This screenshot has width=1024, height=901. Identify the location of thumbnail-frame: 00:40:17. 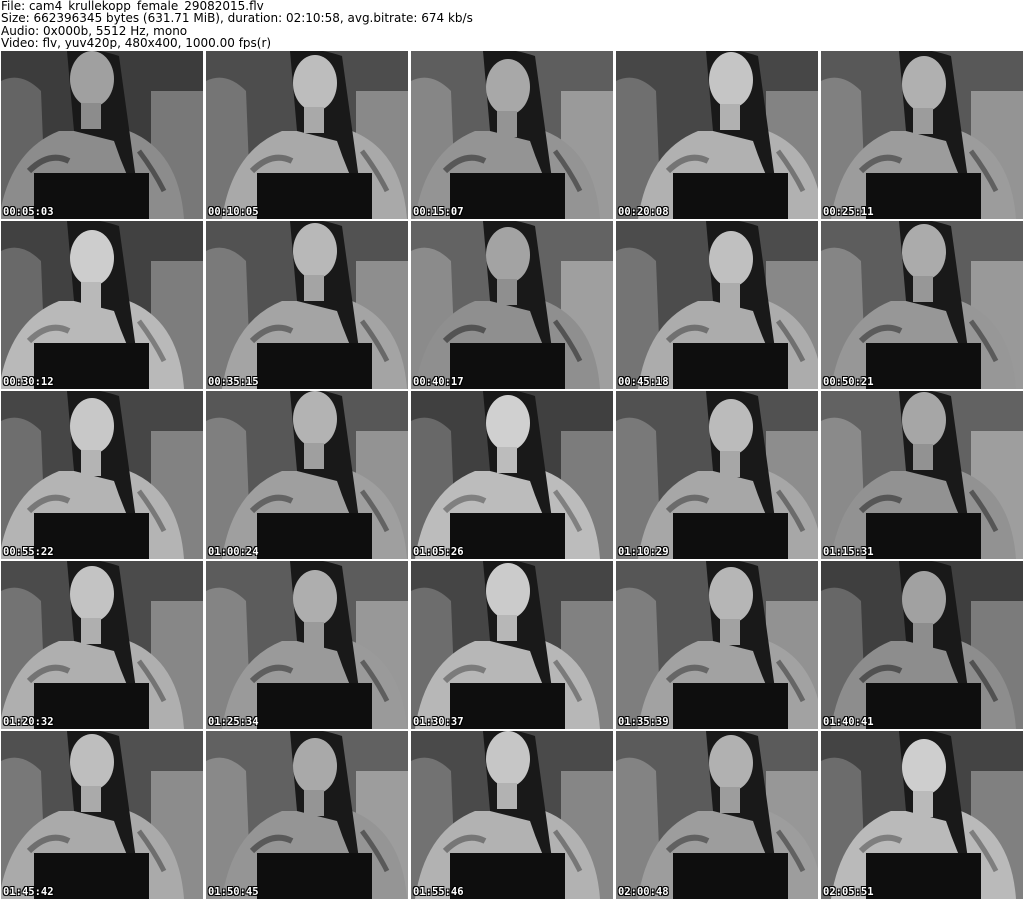
(512, 305).